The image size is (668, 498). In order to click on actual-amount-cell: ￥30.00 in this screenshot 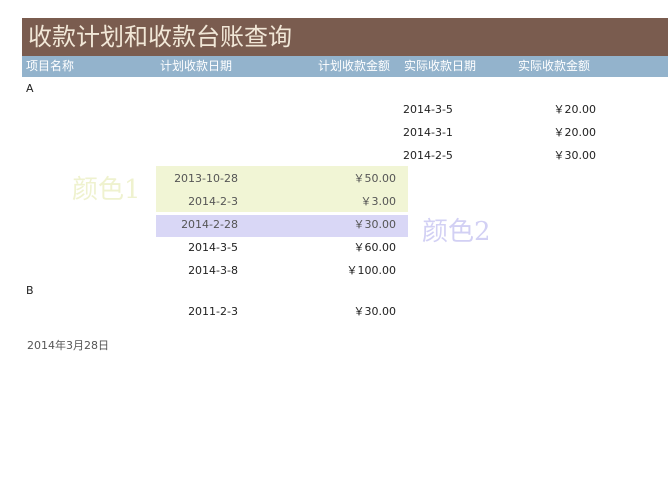, I will do `click(575, 155)`.